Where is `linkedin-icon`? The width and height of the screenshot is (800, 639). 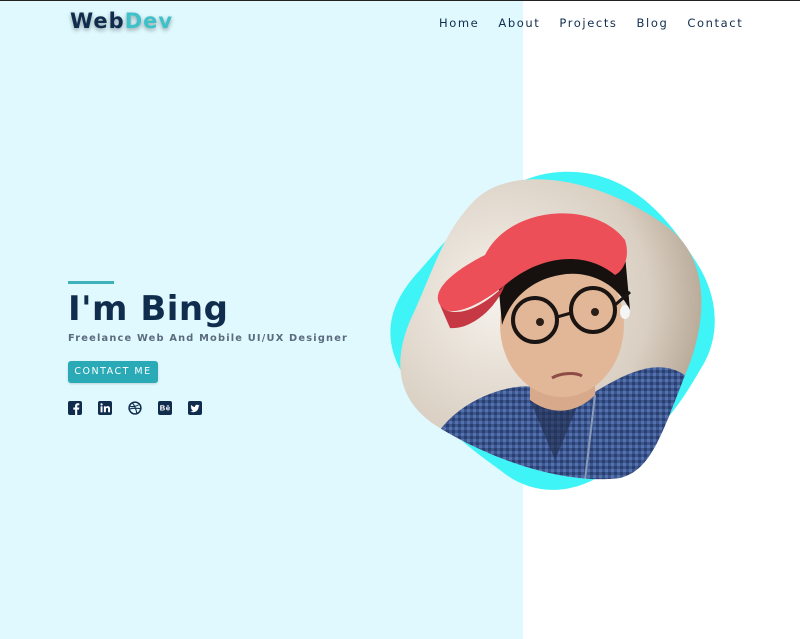
linkedin-icon is located at coordinates (105, 408).